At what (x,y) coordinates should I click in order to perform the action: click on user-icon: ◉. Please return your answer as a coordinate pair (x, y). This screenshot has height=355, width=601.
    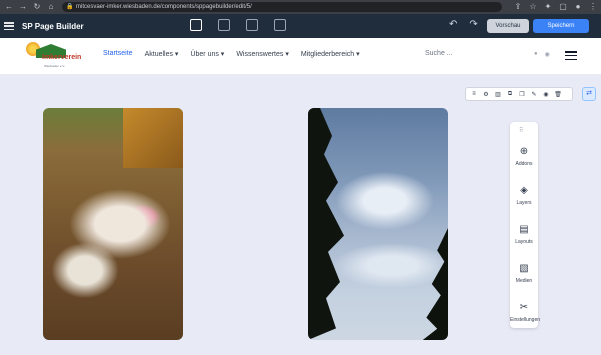
    Looking at the image, I should click on (547, 54).